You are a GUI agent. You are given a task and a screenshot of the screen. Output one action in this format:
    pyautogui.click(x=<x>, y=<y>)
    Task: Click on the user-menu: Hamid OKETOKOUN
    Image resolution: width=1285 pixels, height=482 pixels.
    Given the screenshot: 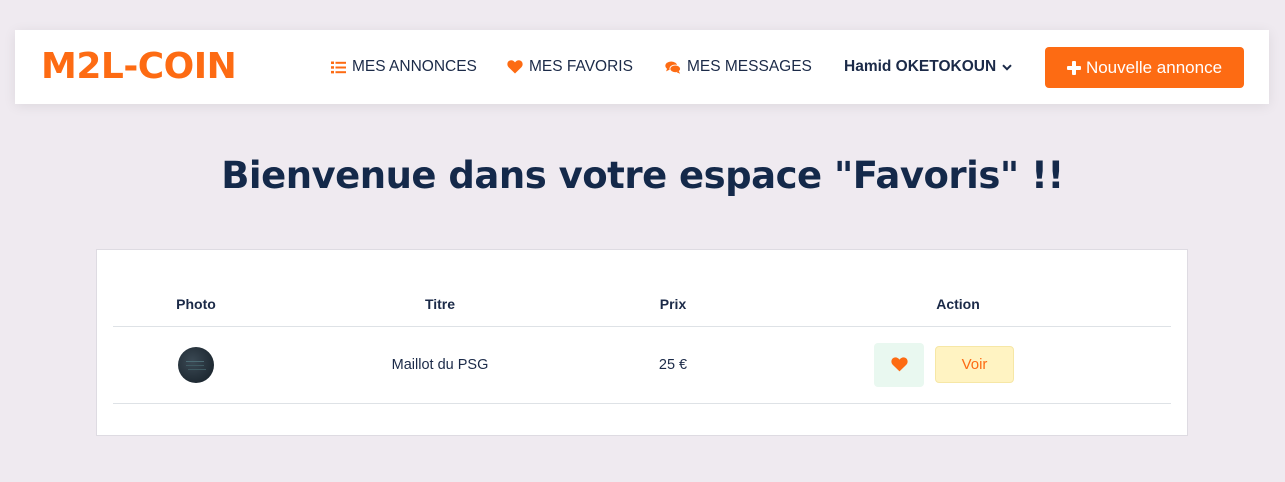 What is the action you would take?
    pyautogui.click(x=928, y=67)
    